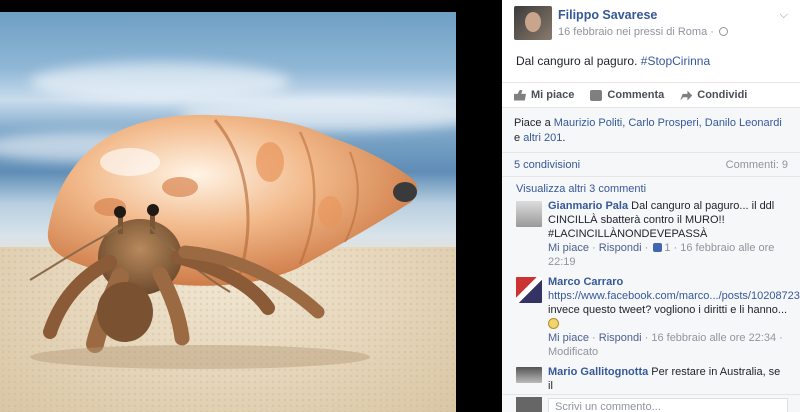  Describe the element at coordinates (577, 61) in the screenshot. I see `post-message: Dal canguro al paguro.` at that location.